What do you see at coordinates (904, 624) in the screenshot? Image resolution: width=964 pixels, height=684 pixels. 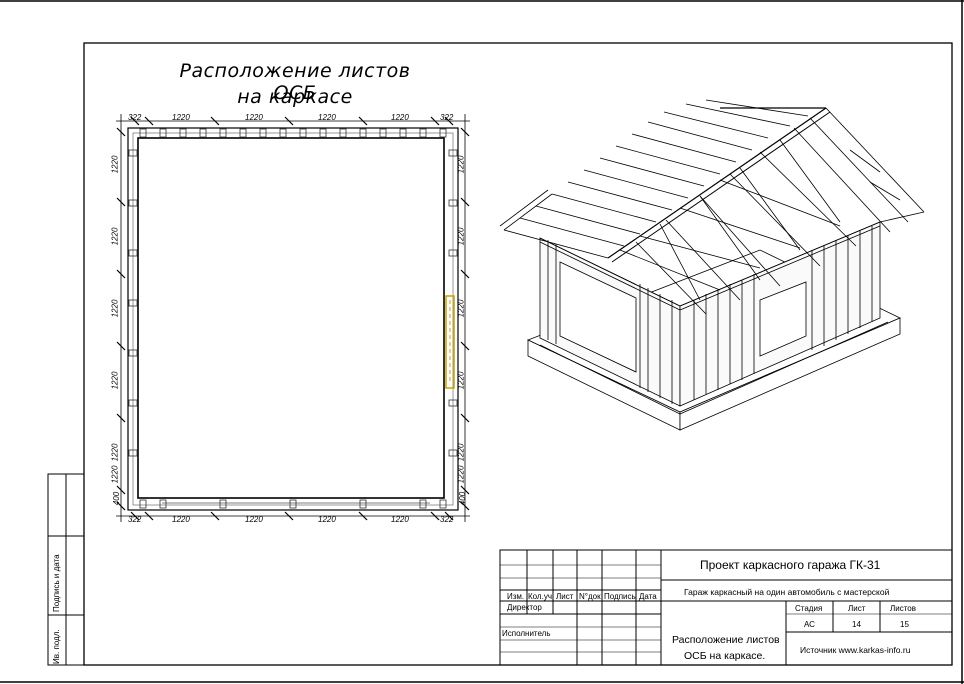 I see `sheets-value: 15` at bounding box center [904, 624].